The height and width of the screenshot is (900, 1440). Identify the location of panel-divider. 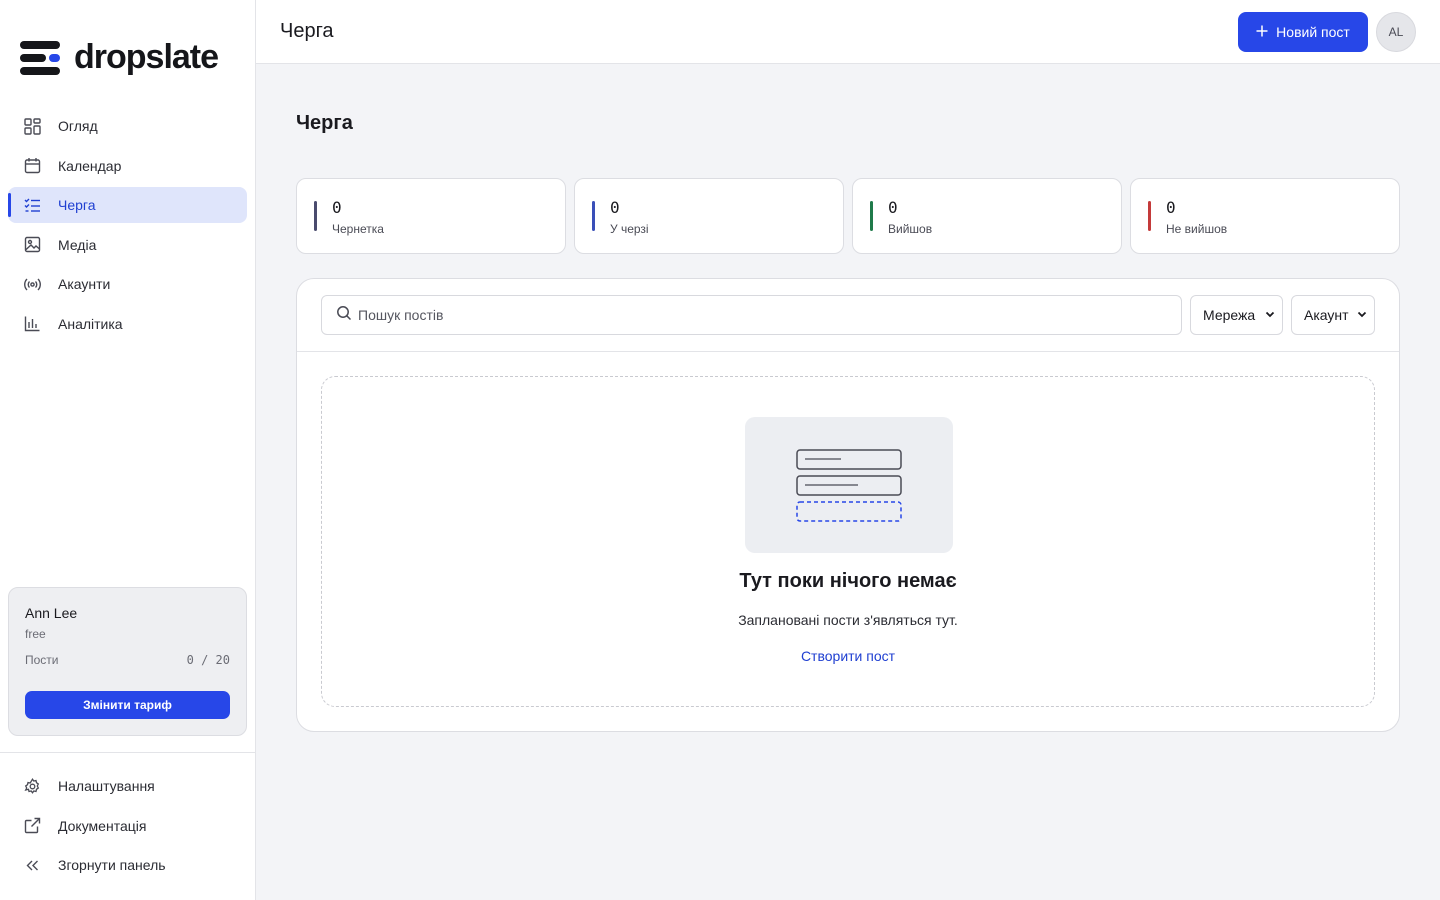
(848, 351).